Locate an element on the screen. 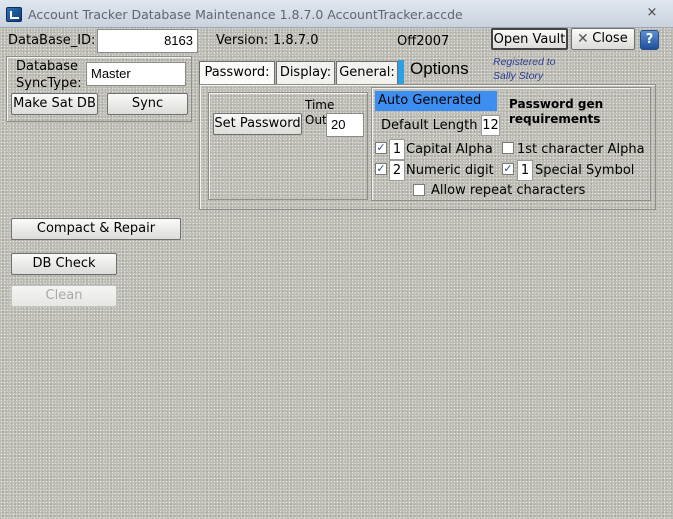 This screenshot has width=673, height=519. set-password-button: Set Password is located at coordinates (257, 124).